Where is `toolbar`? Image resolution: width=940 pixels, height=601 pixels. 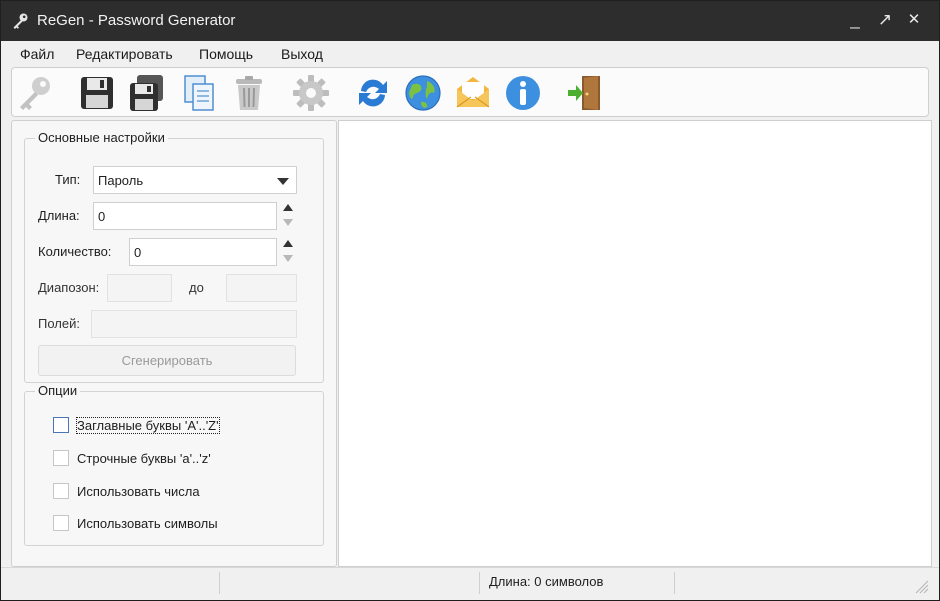 toolbar is located at coordinates (470, 92).